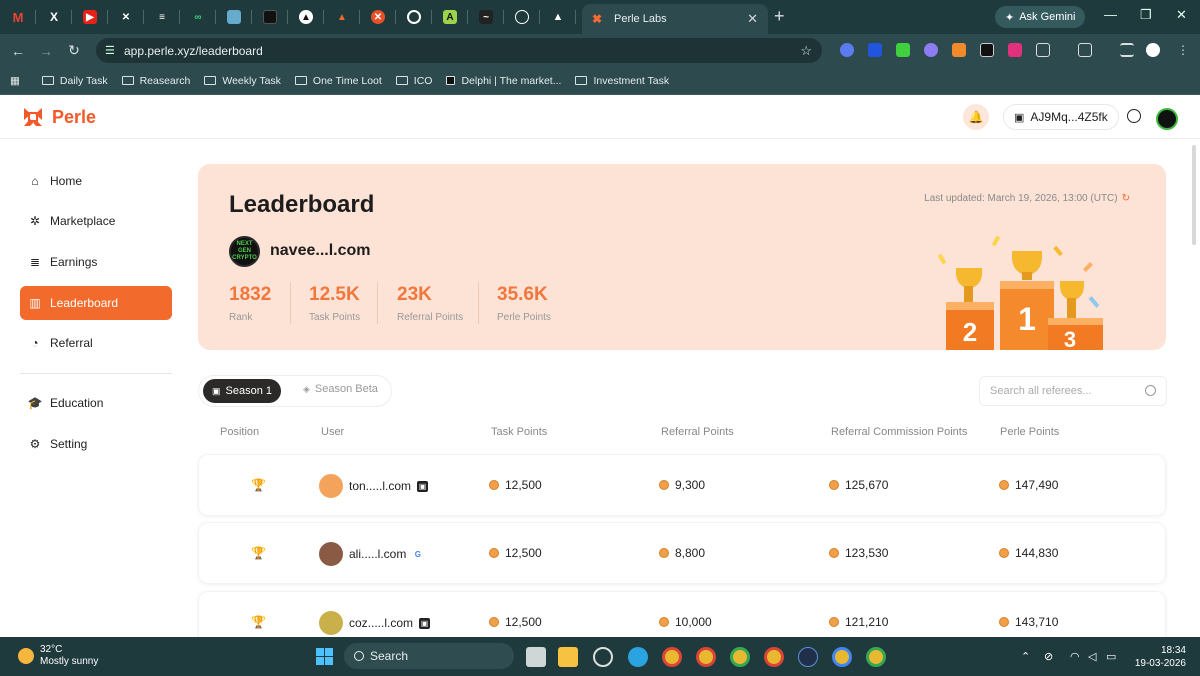 The image size is (1200, 676). Describe the element at coordinates (54, 17) in the screenshot. I see `tab-x: X` at that location.